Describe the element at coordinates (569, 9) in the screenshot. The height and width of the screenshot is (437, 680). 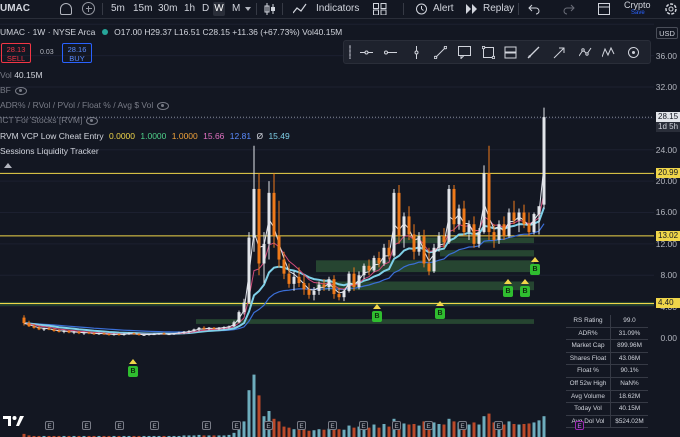
I see `redo-icon` at that location.